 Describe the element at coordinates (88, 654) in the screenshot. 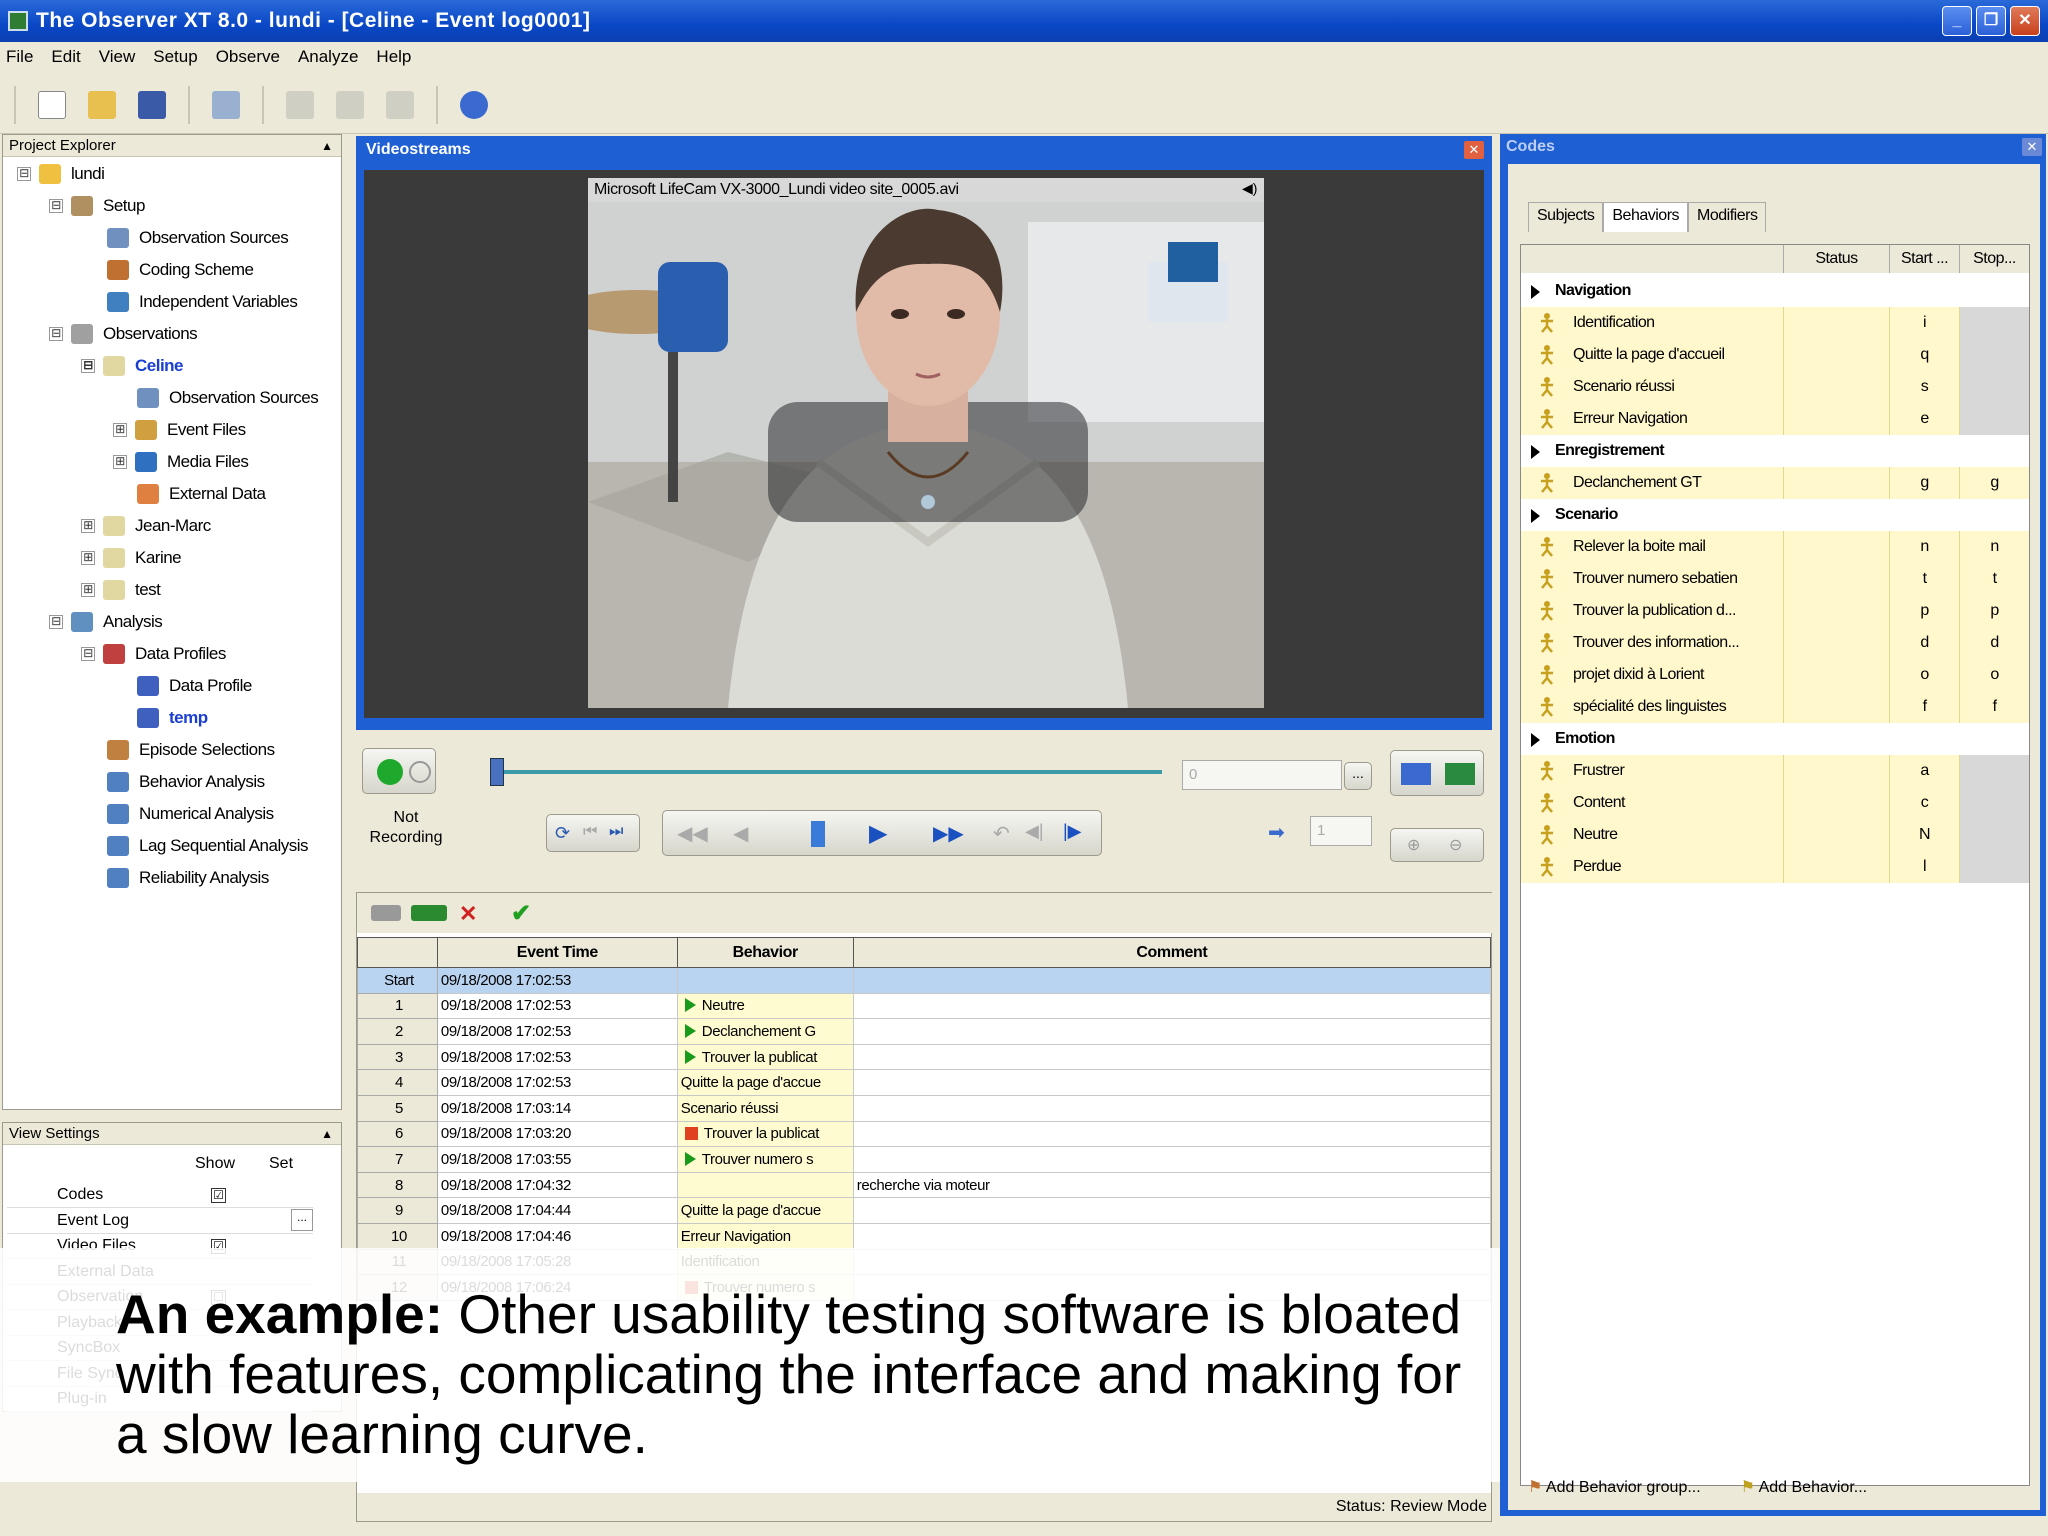

I see `expander-icon: ⊟` at that location.